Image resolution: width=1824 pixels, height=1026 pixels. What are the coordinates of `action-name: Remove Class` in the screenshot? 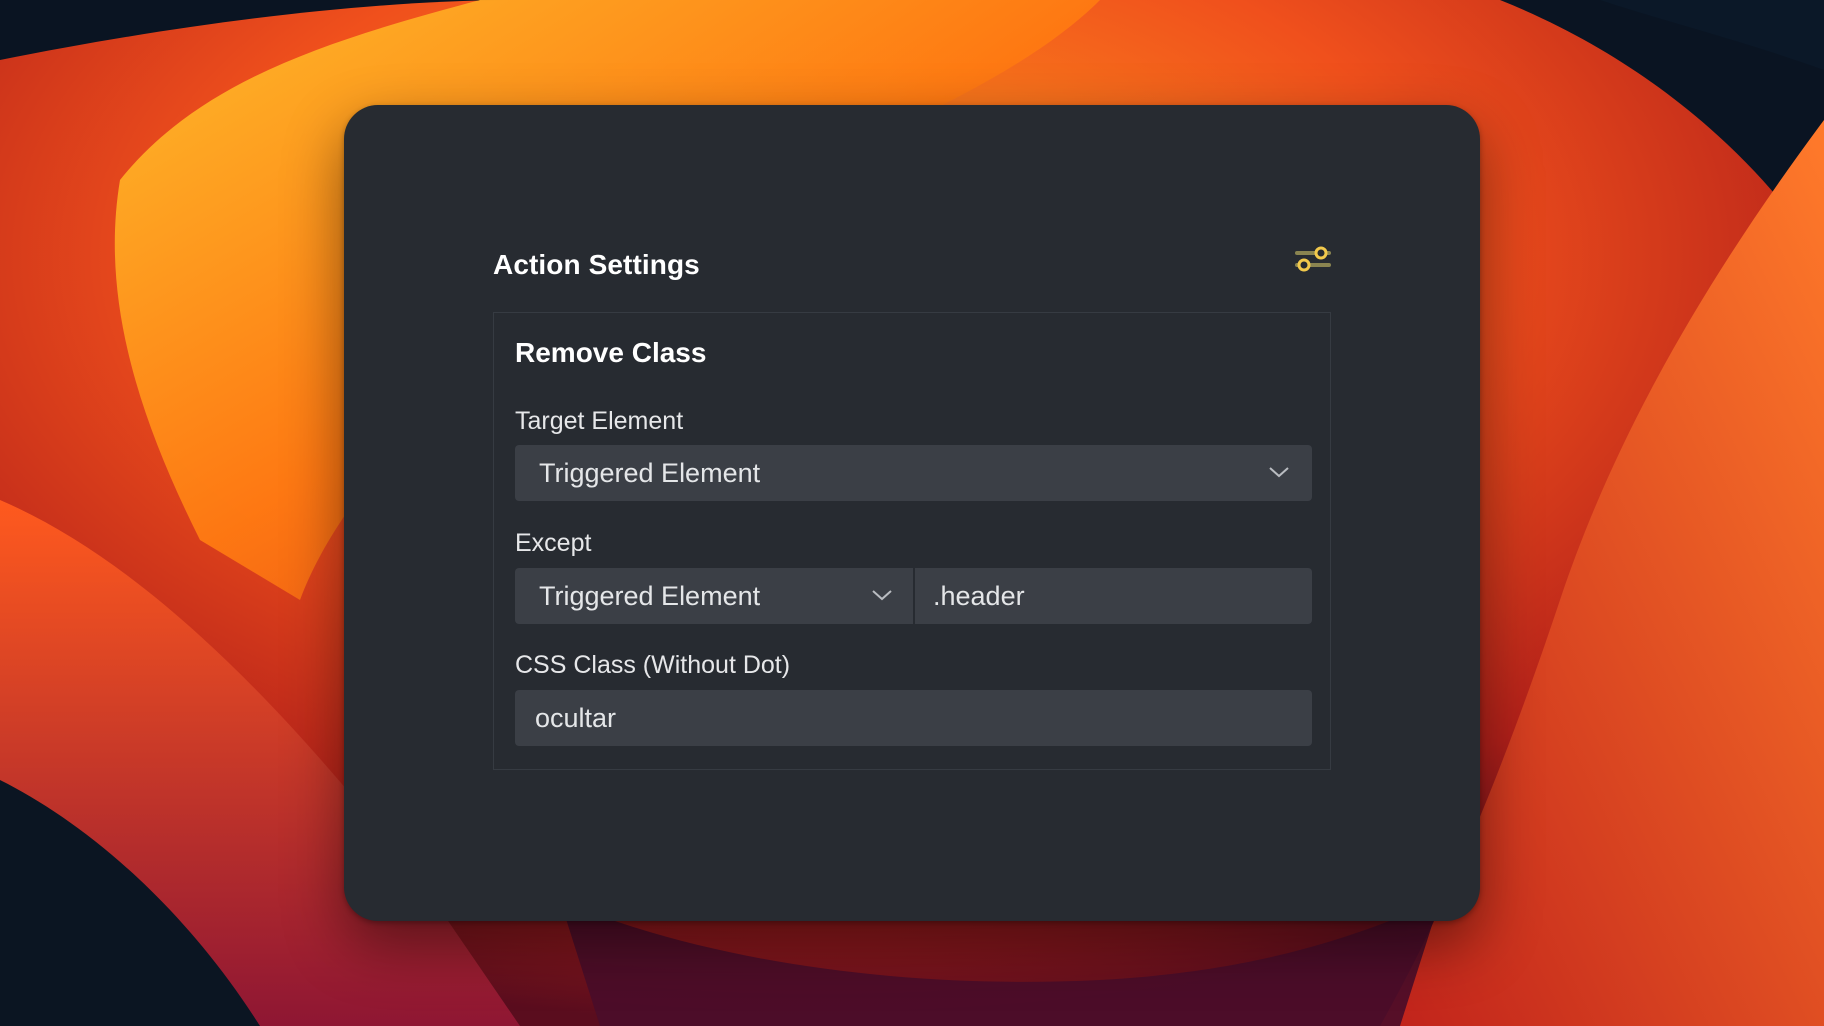 It's located at (611, 352).